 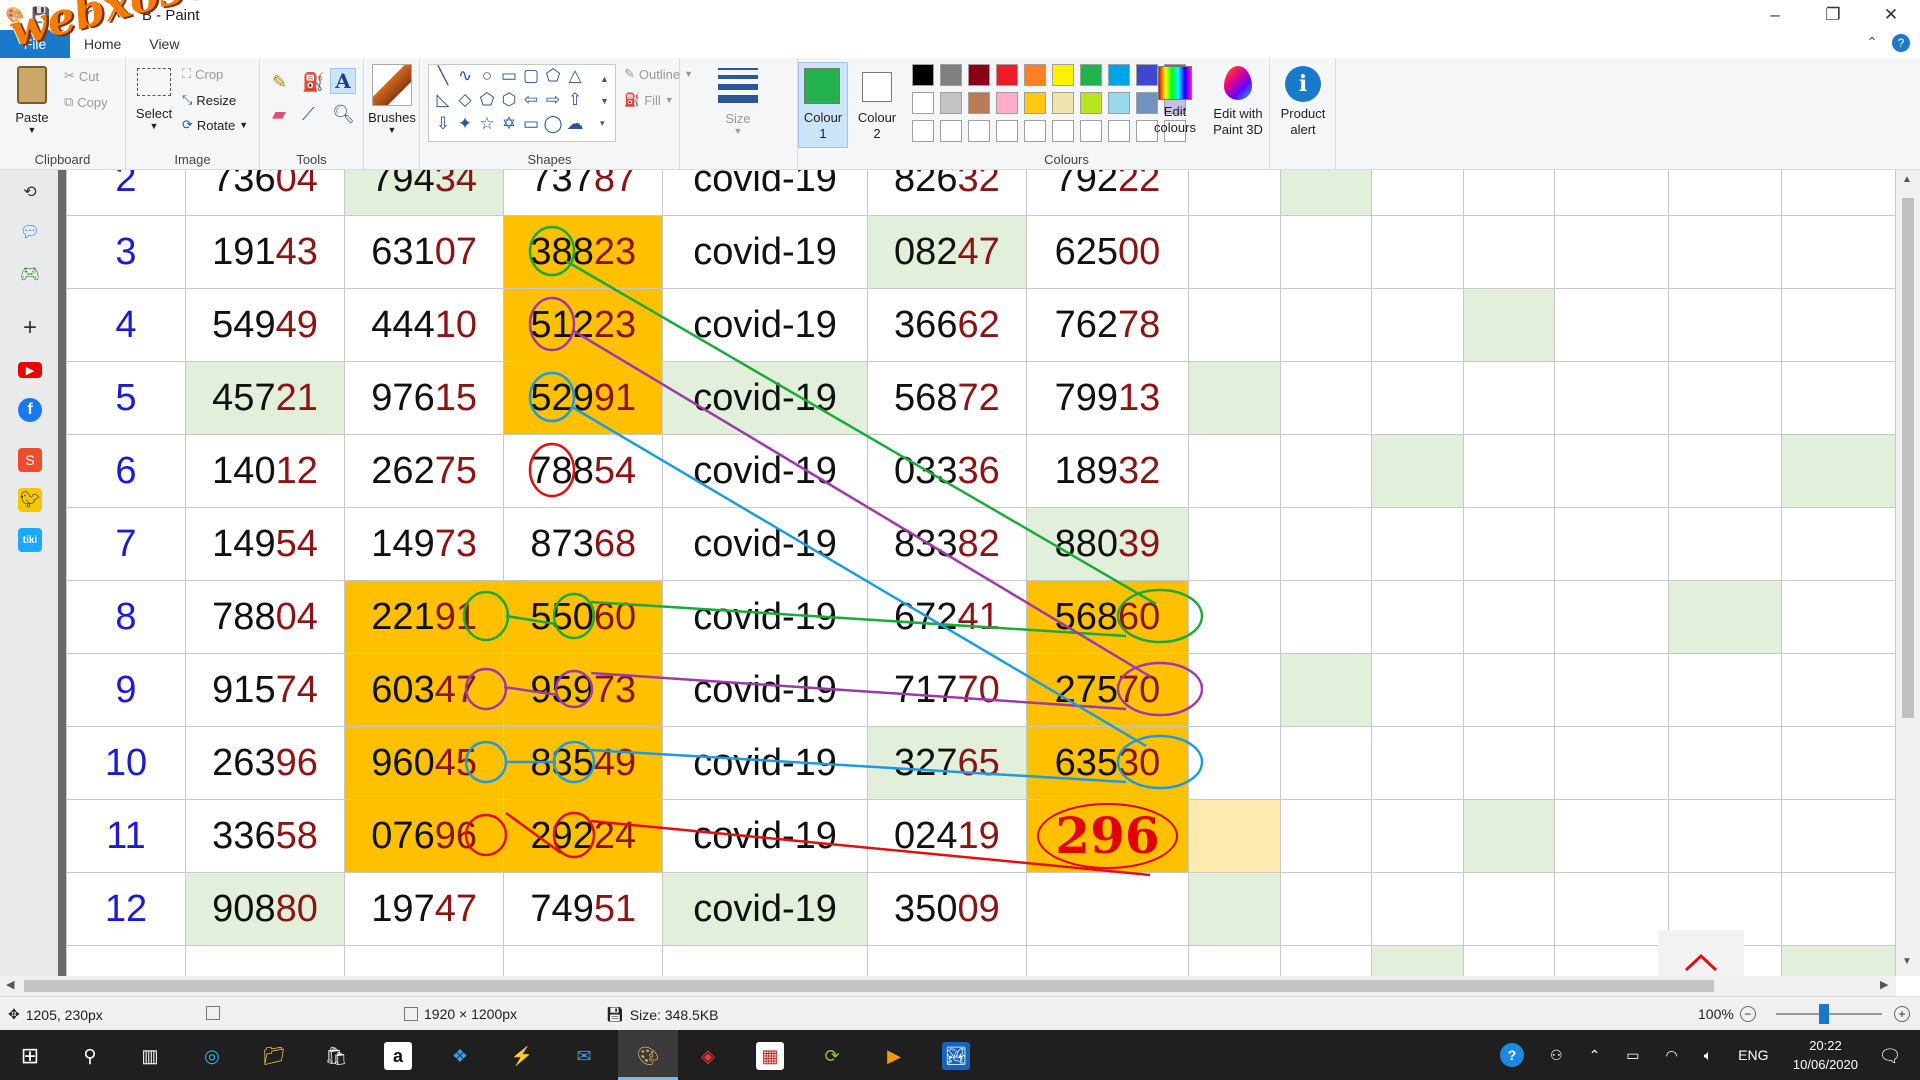 What do you see at coordinates (90, 1056) in the screenshot?
I see `search-icon: ⚲` at bounding box center [90, 1056].